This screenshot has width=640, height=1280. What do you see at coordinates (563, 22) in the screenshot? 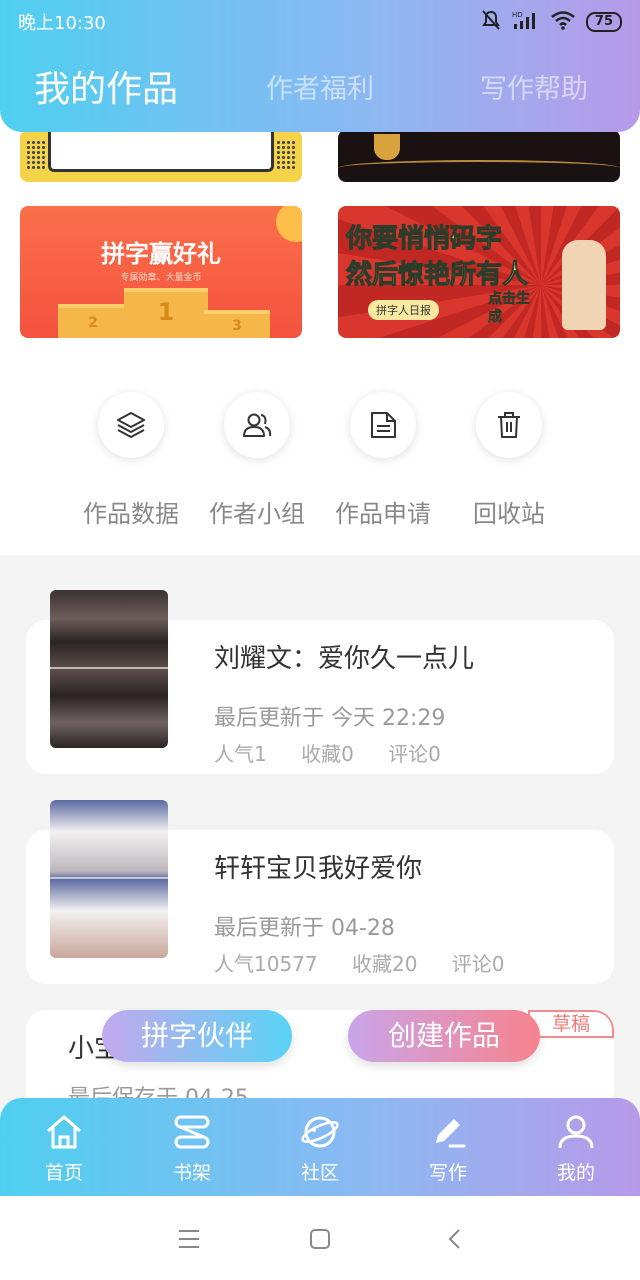
I see `wifi-icon` at bounding box center [563, 22].